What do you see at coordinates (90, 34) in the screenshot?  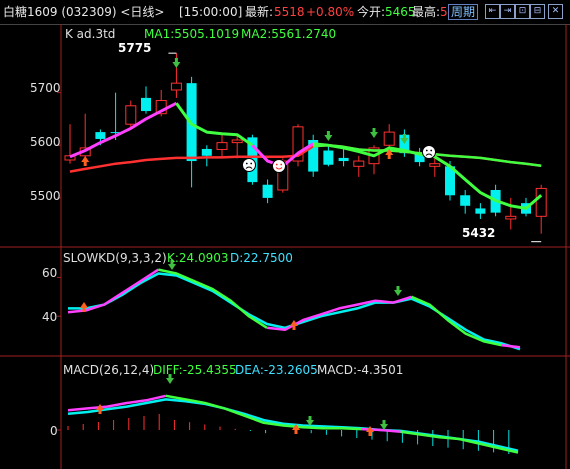 I see `main-indicator-label: K ad.3td` at bounding box center [90, 34].